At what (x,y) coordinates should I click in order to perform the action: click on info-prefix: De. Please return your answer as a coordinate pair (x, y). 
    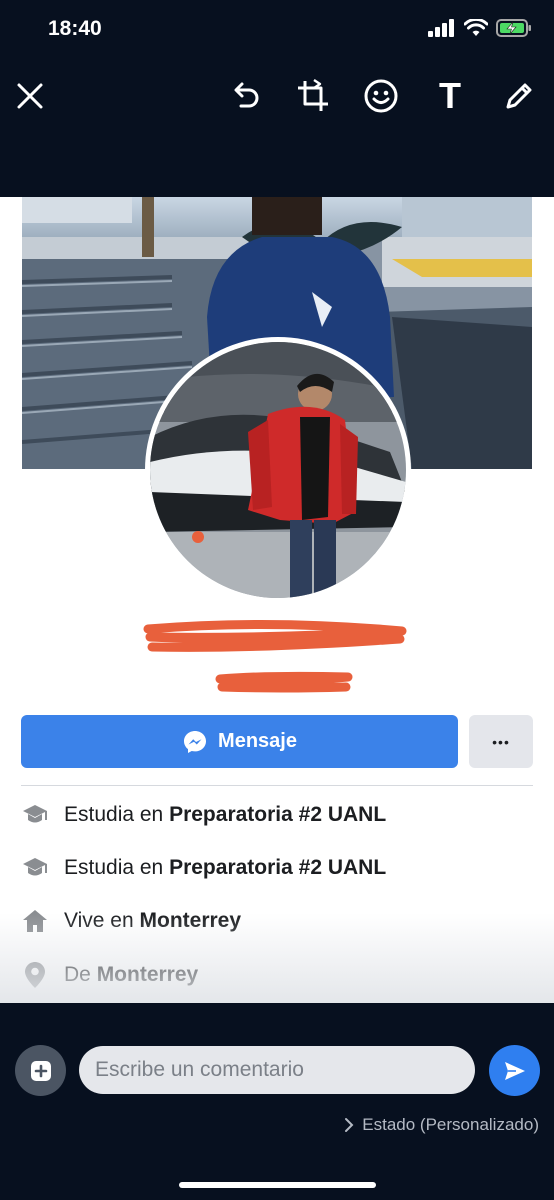
    Looking at the image, I should click on (80, 974).